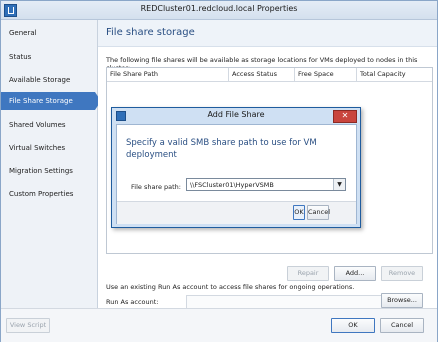 This screenshot has height=342, width=438. What do you see at coordinates (394, 74) in the screenshot?
I see `column-header-total-capacity: Total Capacity` at bounding box center [394, 74].